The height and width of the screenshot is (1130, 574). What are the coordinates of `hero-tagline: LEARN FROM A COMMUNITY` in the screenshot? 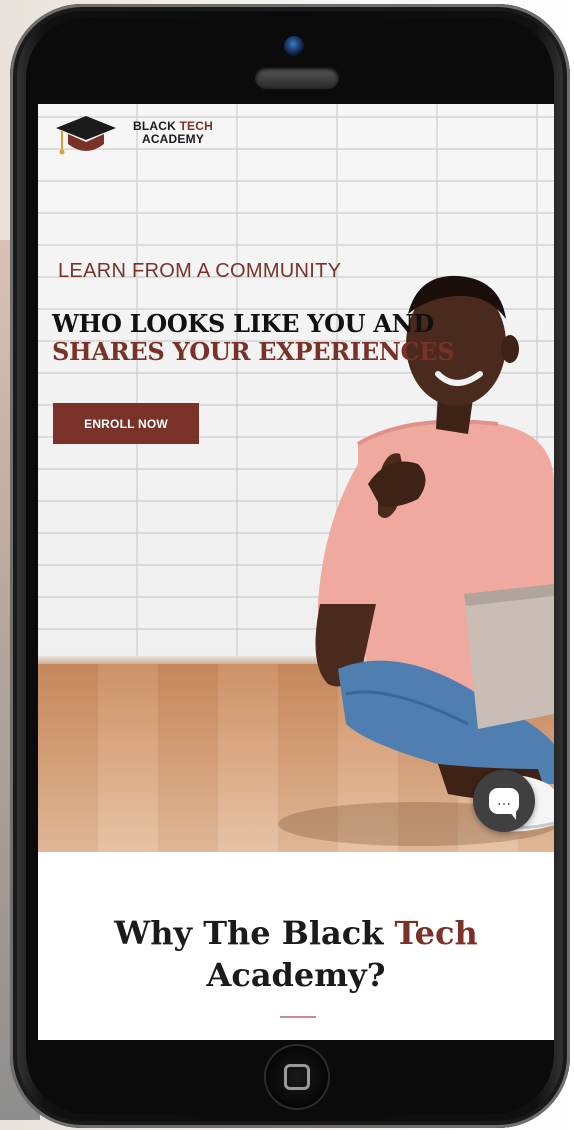 It's located at (200, 271).